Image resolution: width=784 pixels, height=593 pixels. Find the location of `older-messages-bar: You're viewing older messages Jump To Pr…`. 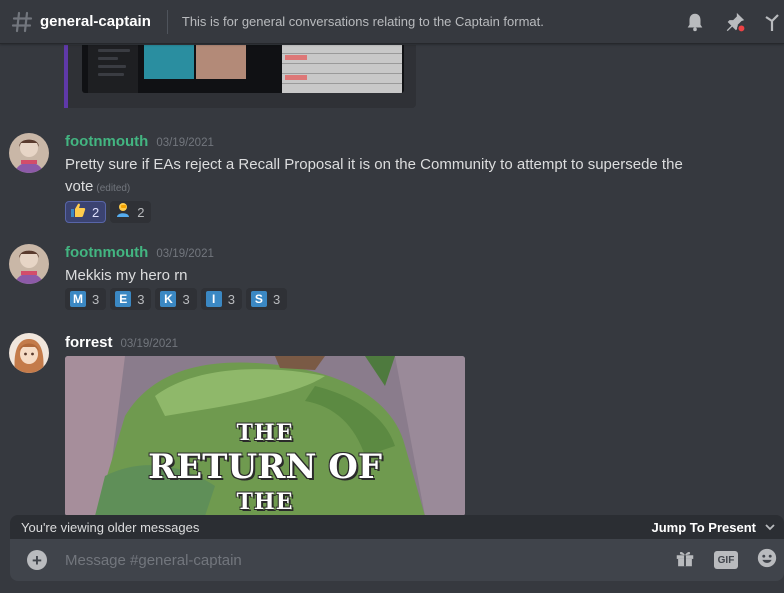

older-messages-bar: You're viewing older messages Jump To Pr… is located at coordinates (397, 527).